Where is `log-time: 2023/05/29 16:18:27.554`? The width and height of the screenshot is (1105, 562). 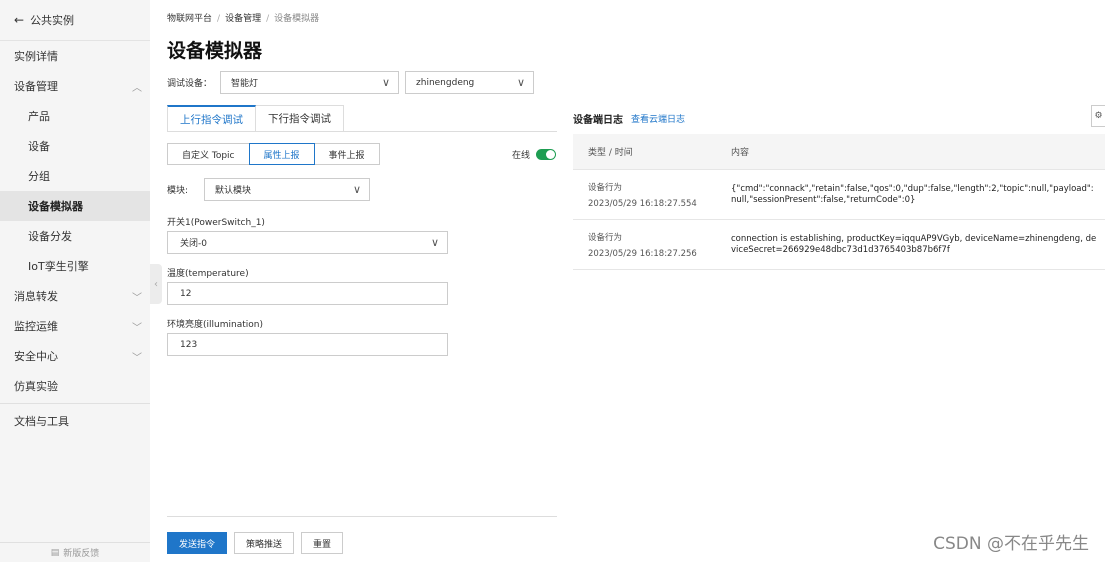
log-time: 2023/05/29 16:18:27.554 is located at coordinates (642, 203).